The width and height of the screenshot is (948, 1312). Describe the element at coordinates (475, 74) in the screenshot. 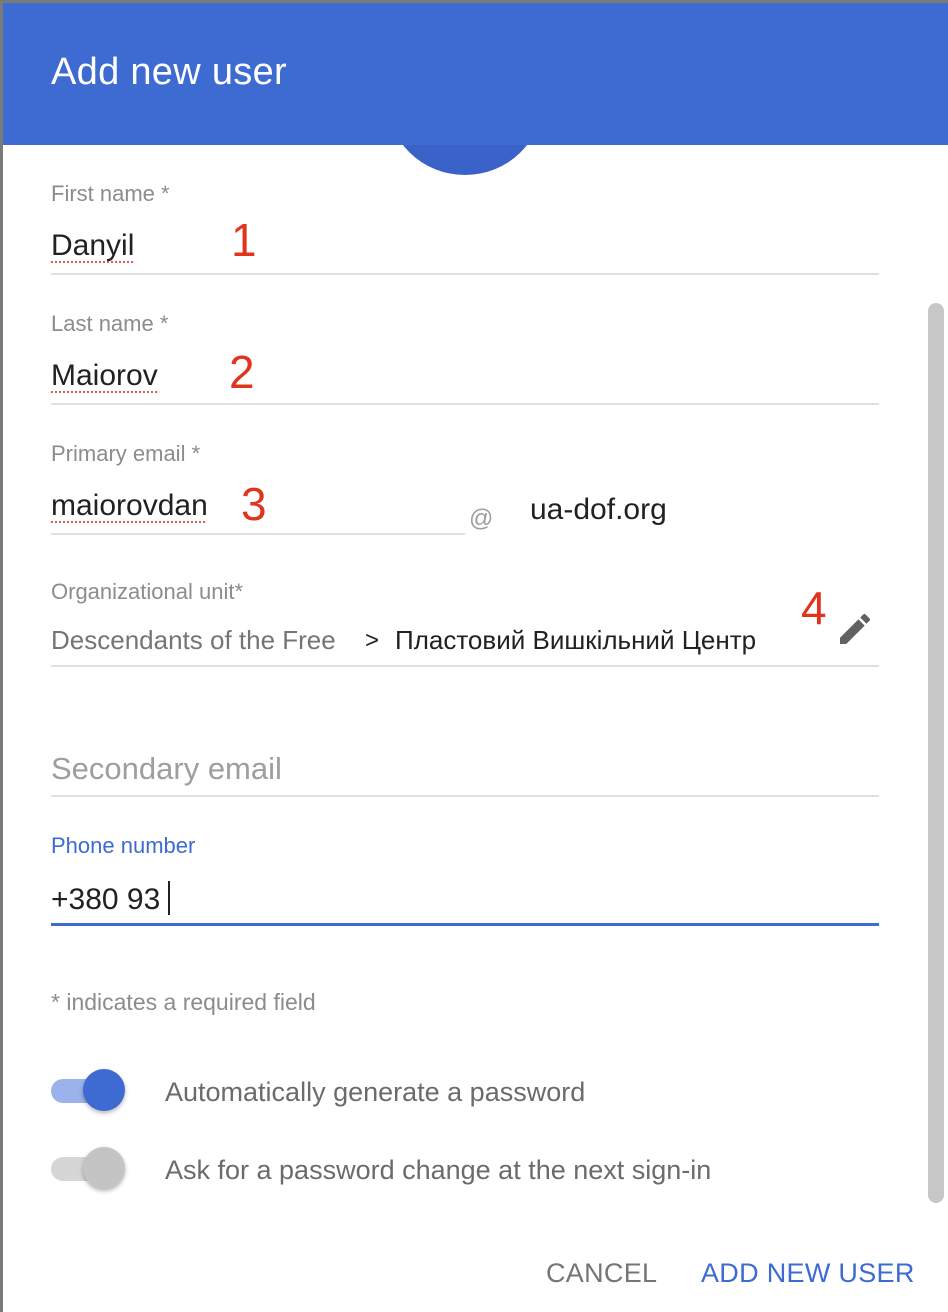

I see `dialog-header: Add new user` at that location.